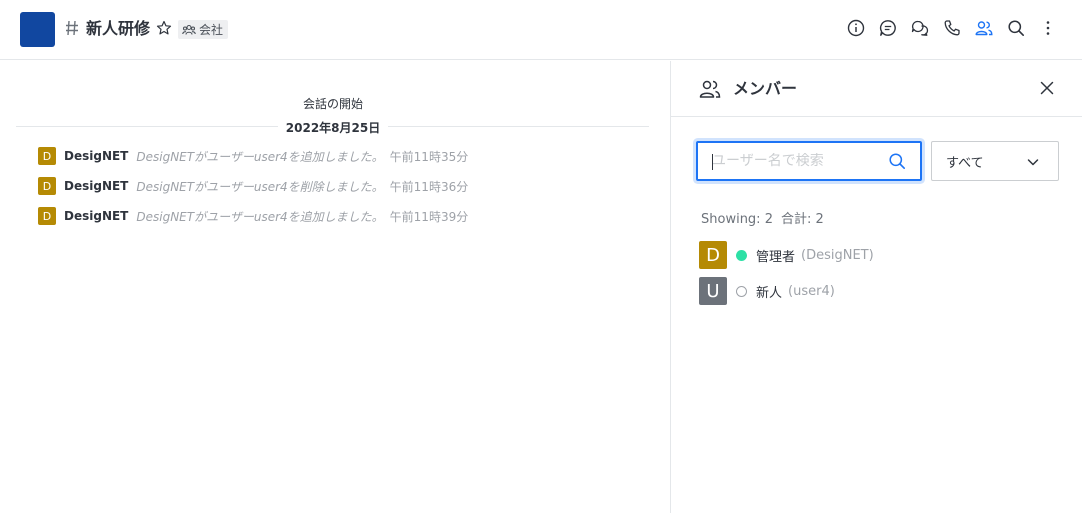  Describe the element at coordinates (429, 186) in the screenshot. I see `message-time: 午前11時36分` at that location.